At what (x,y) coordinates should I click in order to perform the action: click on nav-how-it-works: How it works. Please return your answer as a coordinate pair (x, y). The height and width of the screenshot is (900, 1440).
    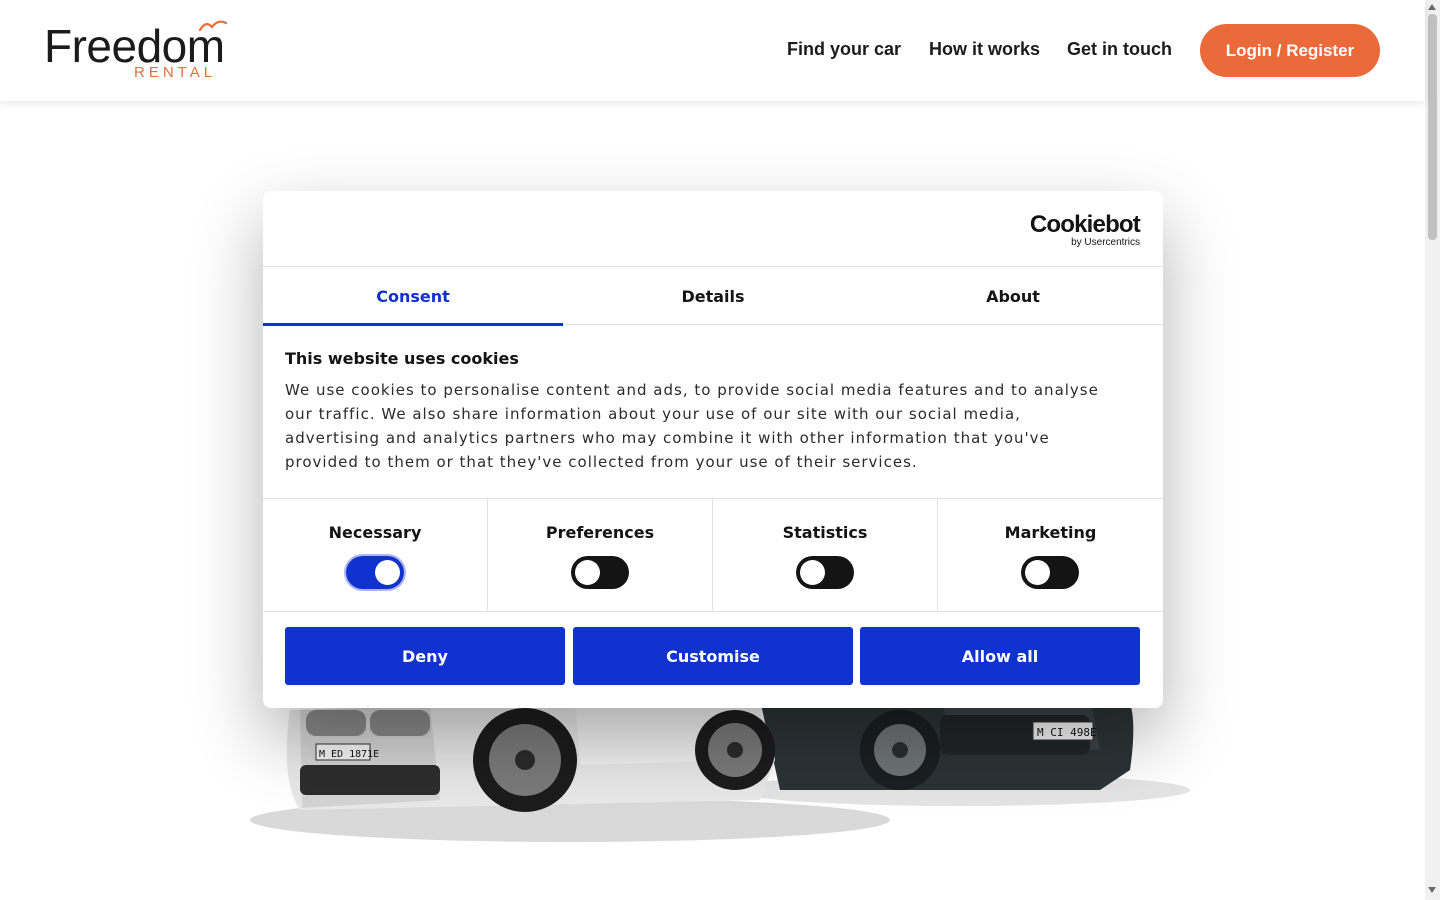
    Looking at the image, I should click on (984, 49).